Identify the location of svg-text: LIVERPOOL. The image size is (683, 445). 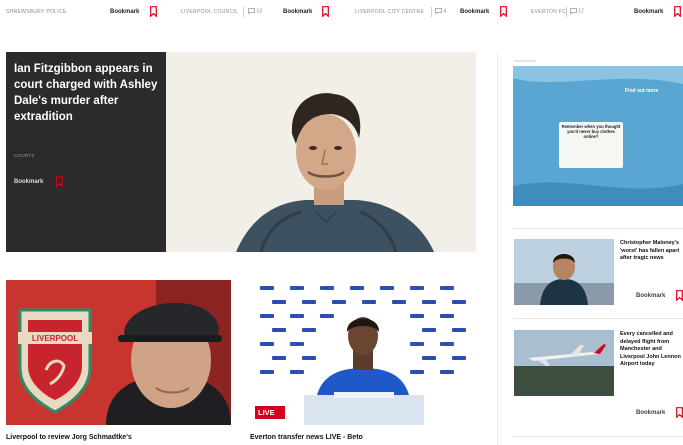
(55, 338).